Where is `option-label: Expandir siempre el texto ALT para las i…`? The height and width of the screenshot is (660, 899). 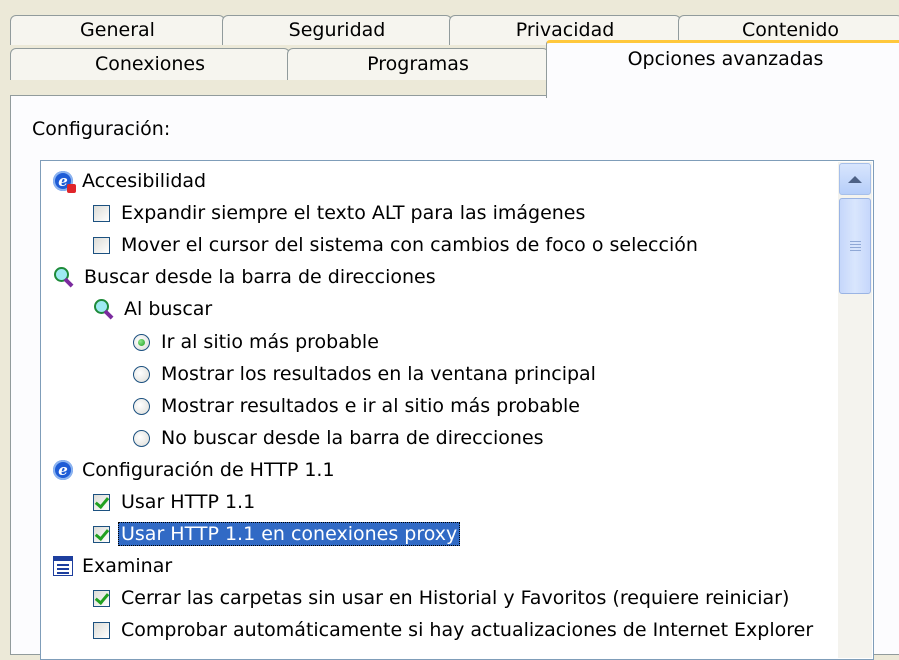
option-label: Expandir siempre el texto ALT para las i… is located at coordinates (353, 213).